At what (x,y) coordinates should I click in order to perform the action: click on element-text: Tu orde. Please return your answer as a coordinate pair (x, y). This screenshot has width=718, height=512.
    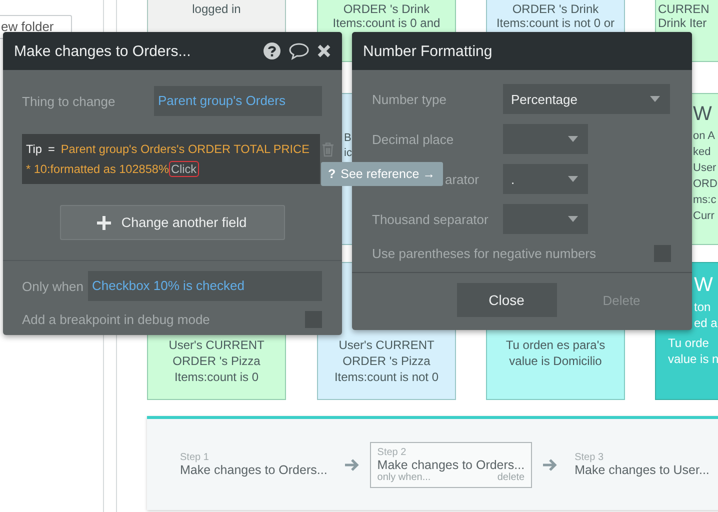
    Looking at the image, I should click on (689, 343).